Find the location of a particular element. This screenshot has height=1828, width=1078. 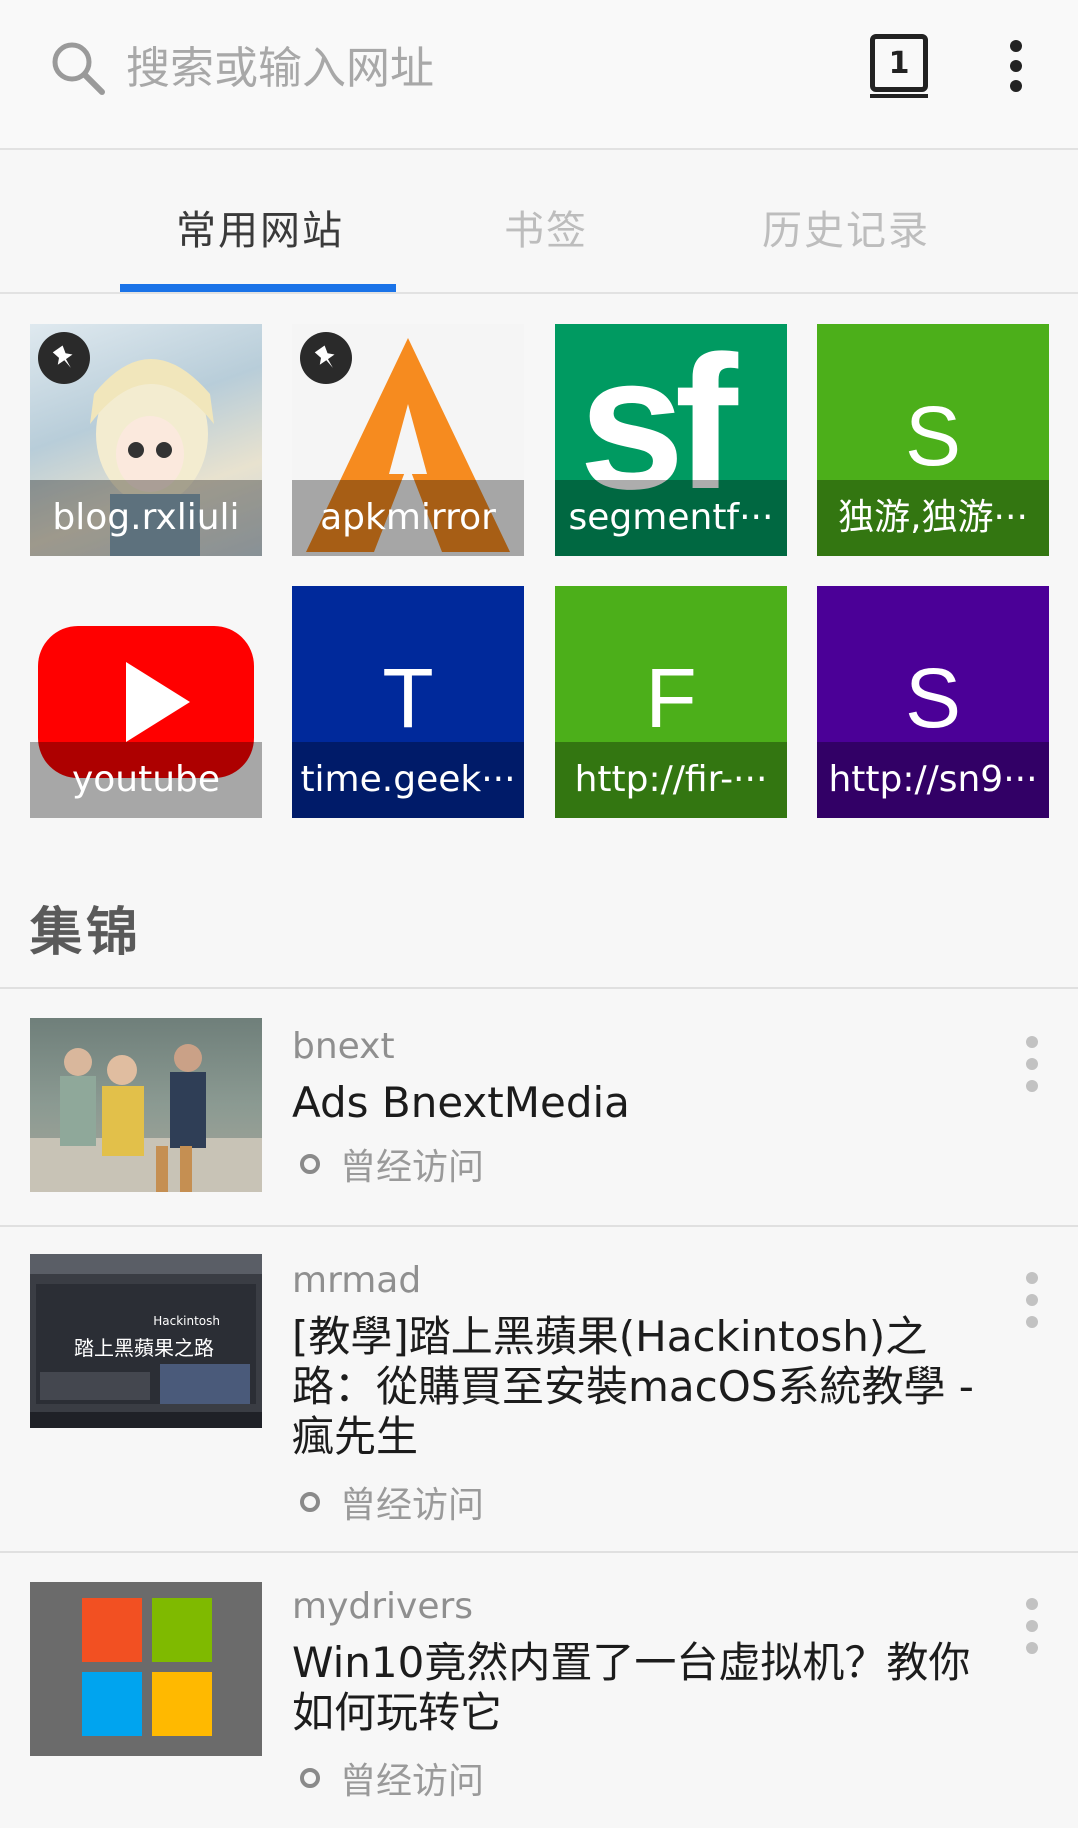

top-site-tile: blog.rxliuli is located at coordinates (146, 440).